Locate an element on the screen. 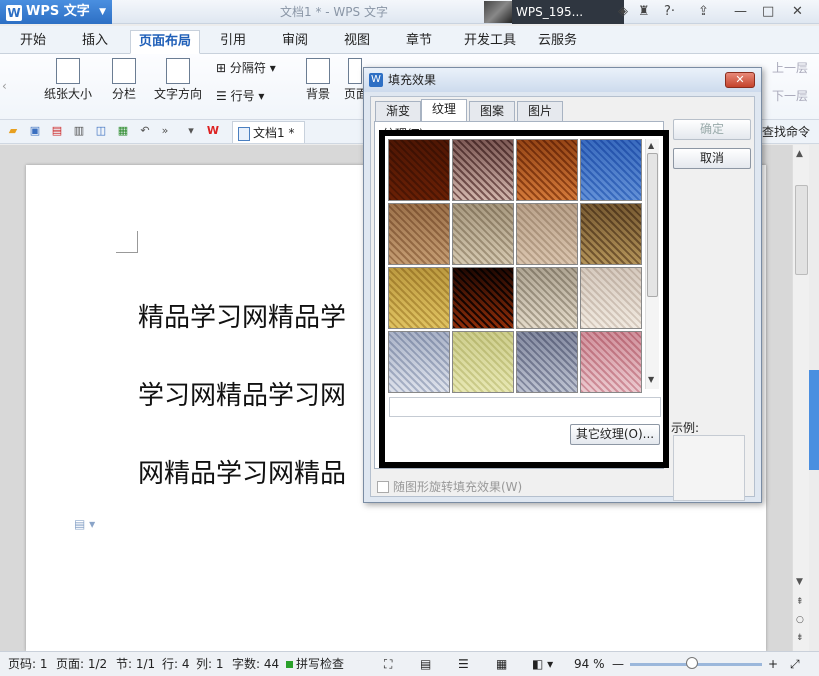  image-icon: ▦ is located at coordinates (123, 131).